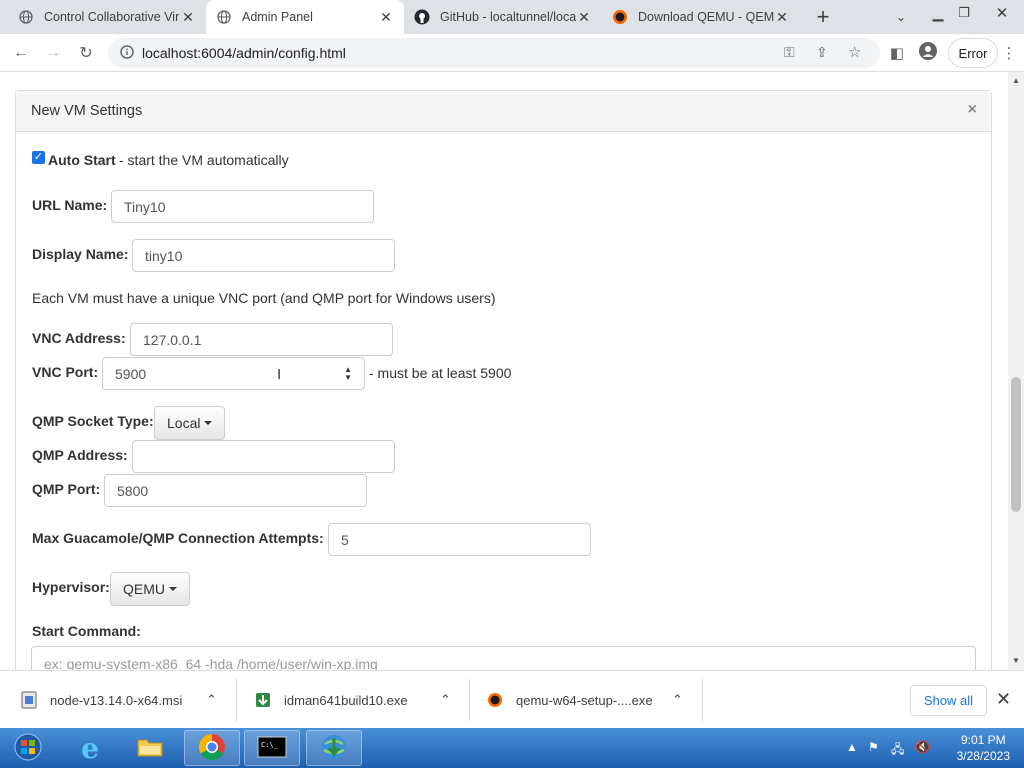 The height and width of the screenshot is (768, 1024). Describe the element at coordinates (242, 206) in the screenshot. I see `url-name-input: Tiny10` at that location.